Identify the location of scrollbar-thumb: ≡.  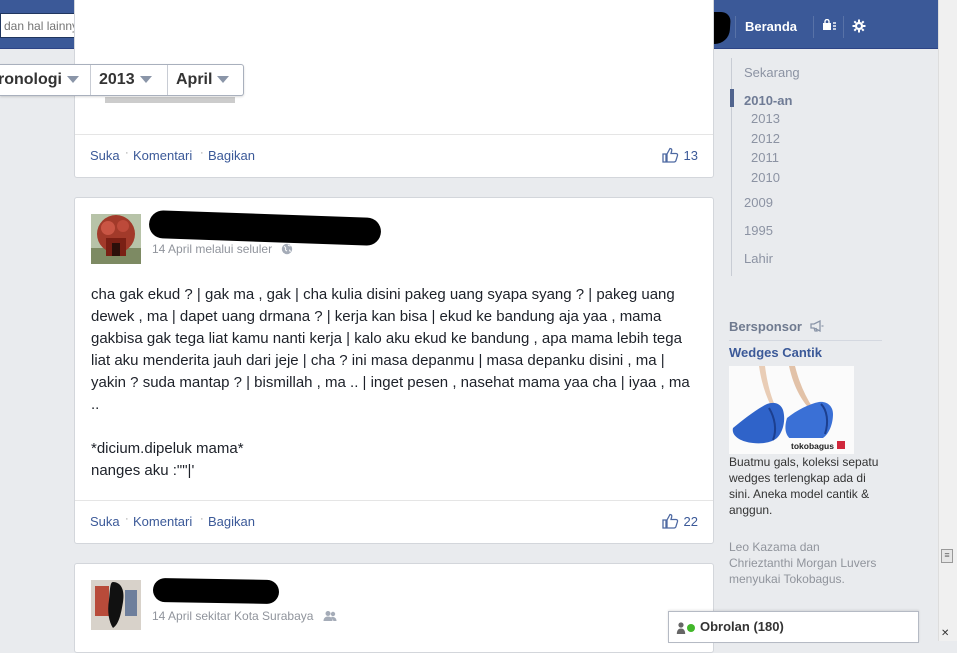
(947, 556).